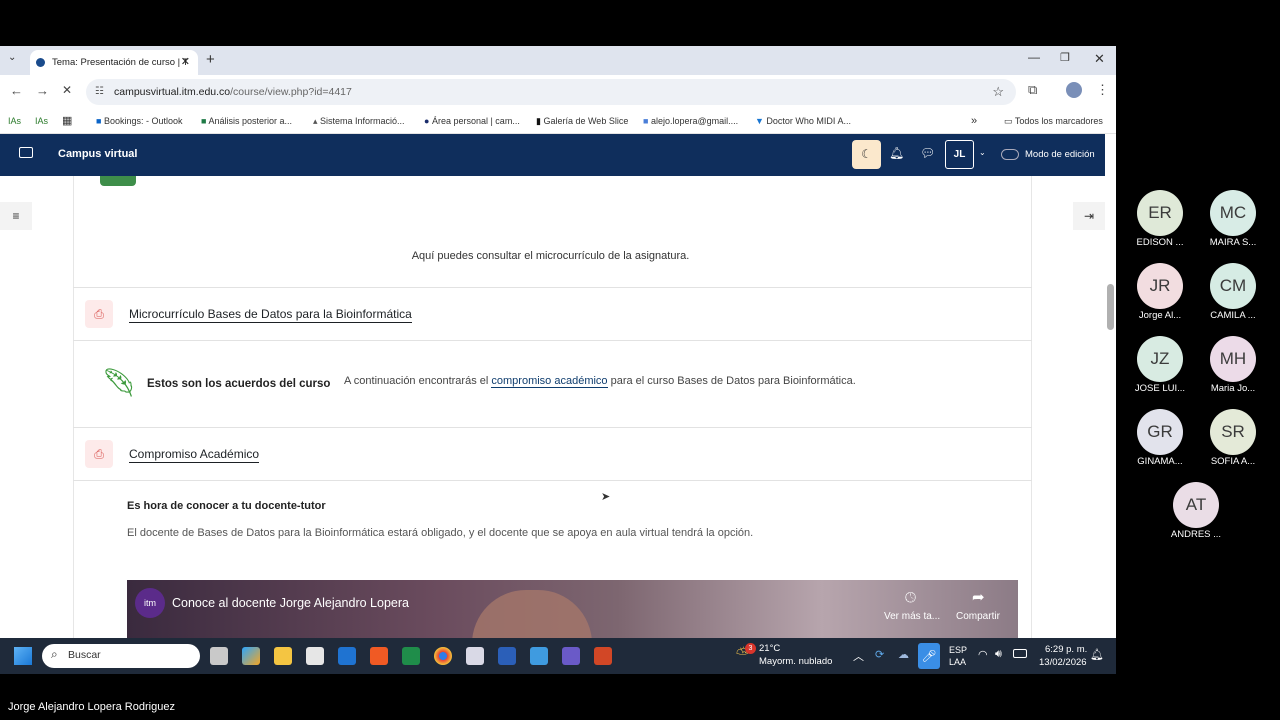 The height and width of the screenshot is (720, 1280). What do you see at coordinates (84, 655) in the screenshot?
I see `search-label: Buscar` at bounding box center [84, 655].